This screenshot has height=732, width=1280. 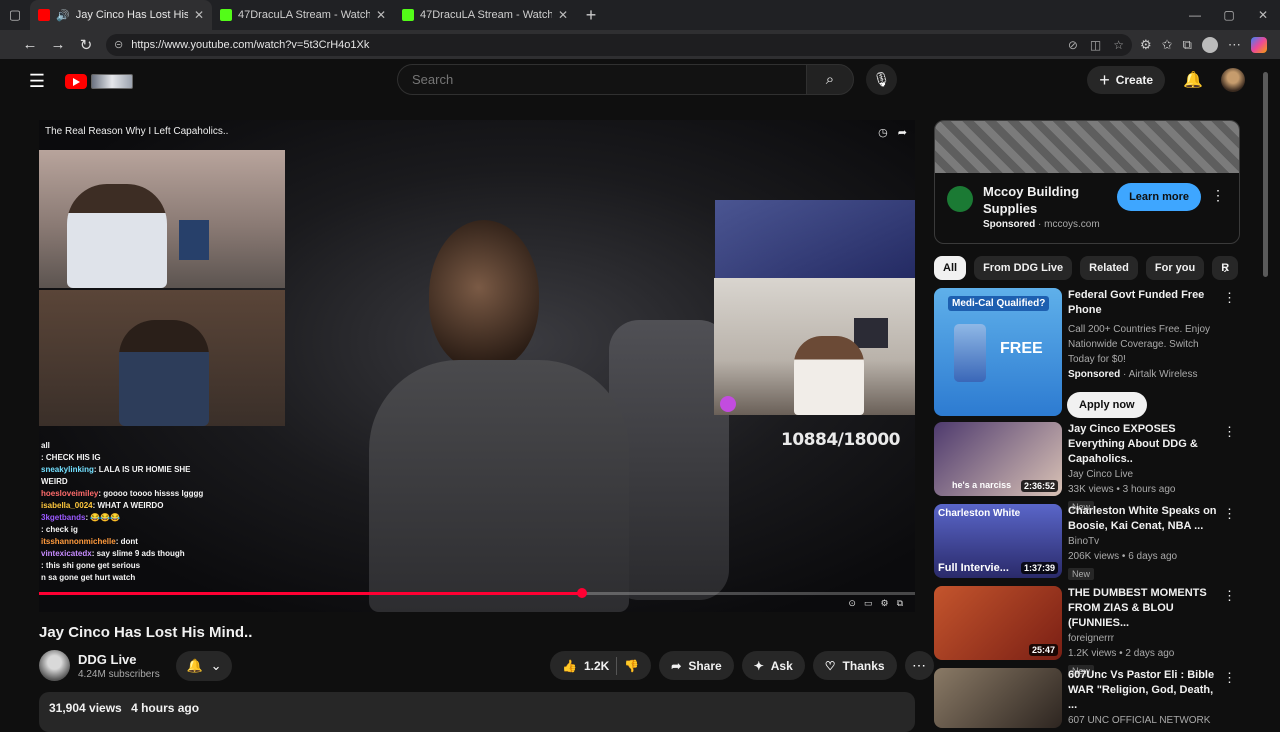 I want to click on player-overlay-title: The Real Reason Why I Left Capaholics.., so click(x=136, y=131).